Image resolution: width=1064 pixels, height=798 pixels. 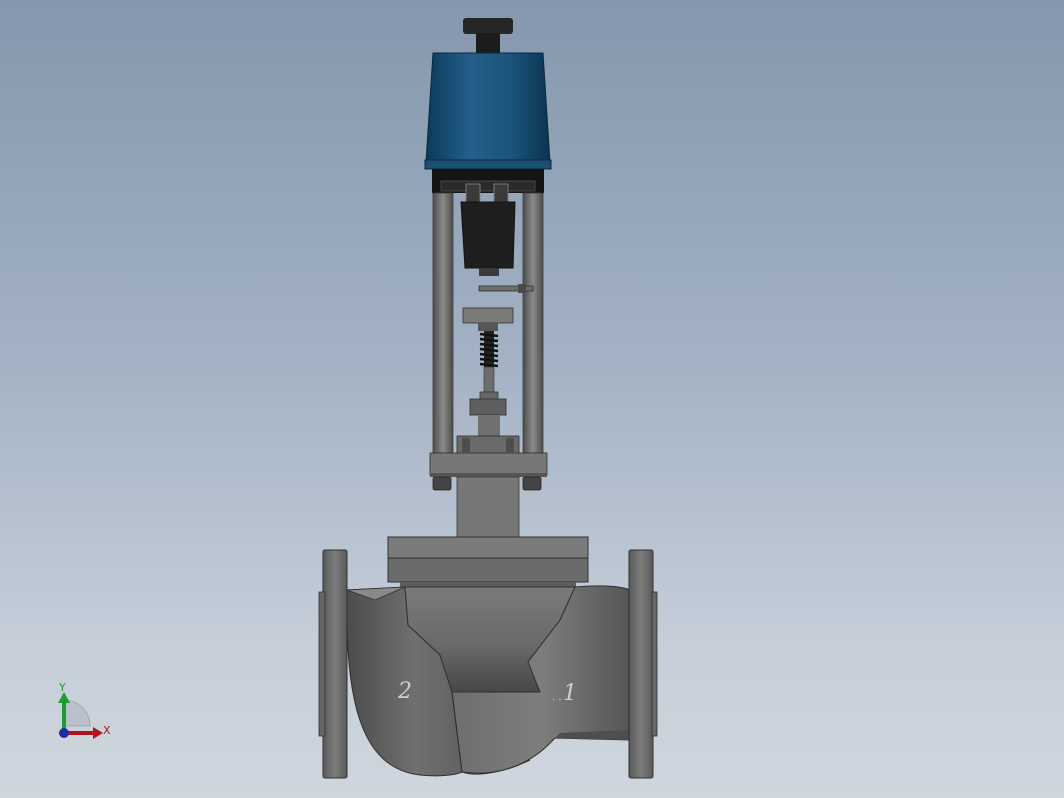 I want to click on axis-triad: Y X, so click(x=84, y=710).